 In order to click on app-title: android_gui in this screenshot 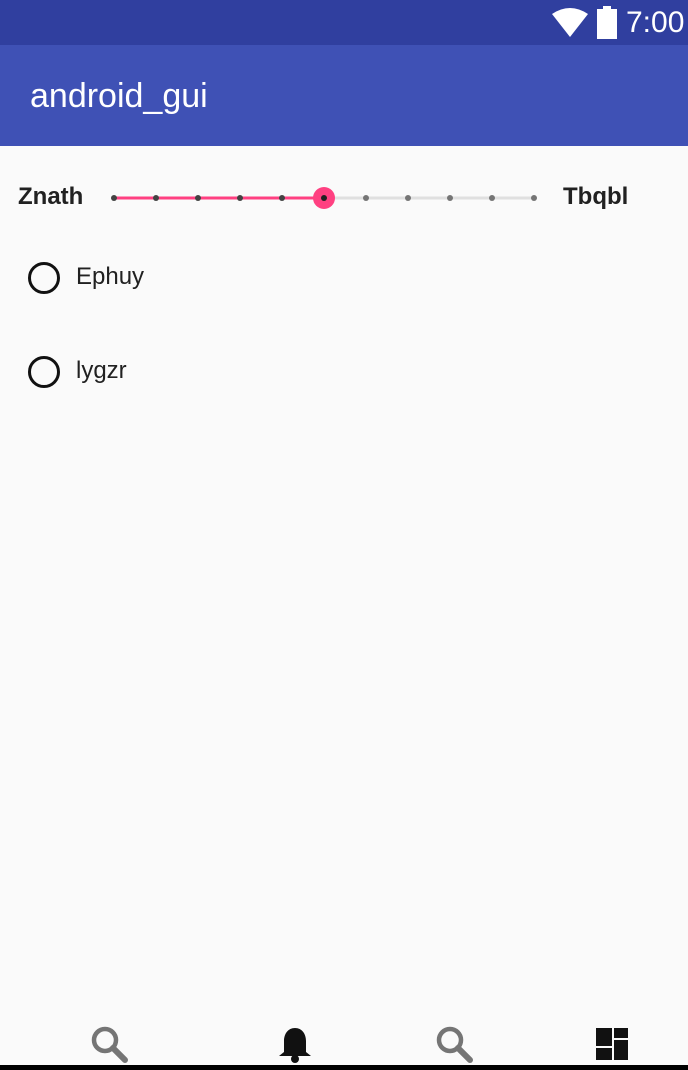, I will do `click(119, 96)`.